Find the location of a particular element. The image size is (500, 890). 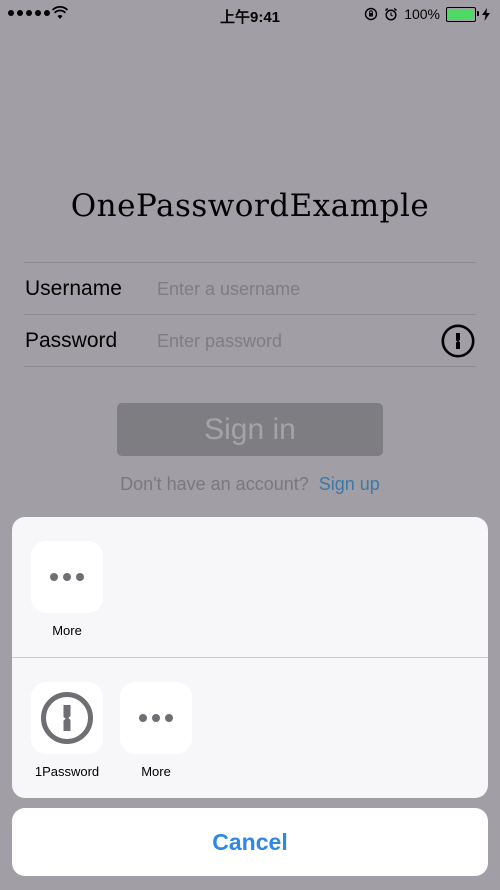

cancel-button: Cancel is located at coordinates (250, 842).